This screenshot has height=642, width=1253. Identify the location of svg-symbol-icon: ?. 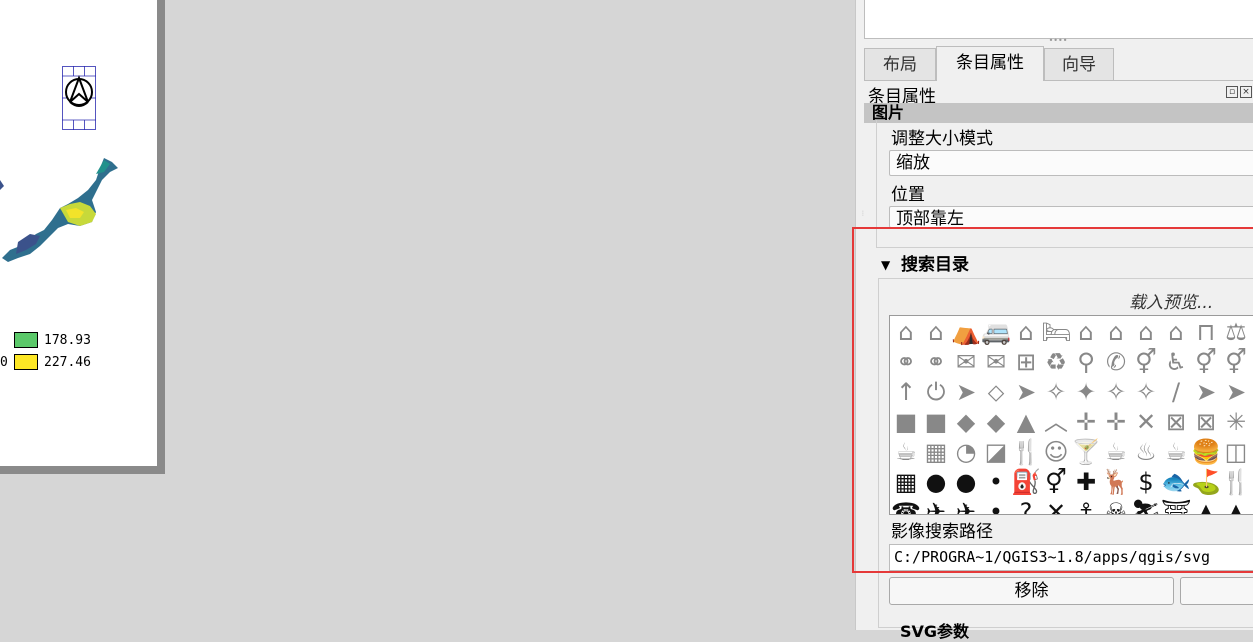
(1026, 505).